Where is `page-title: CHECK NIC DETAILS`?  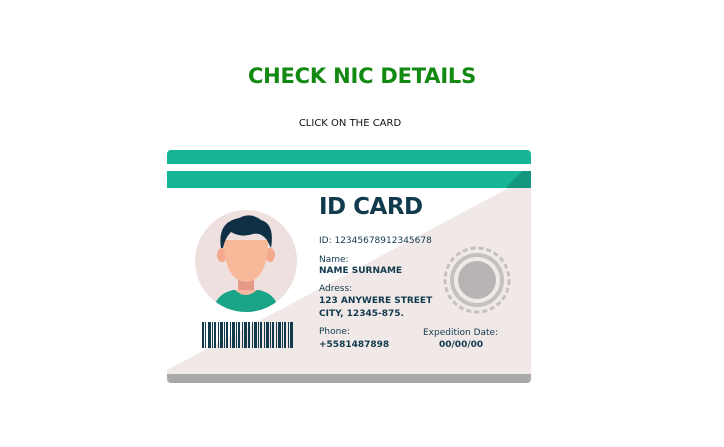 page-title: CHECK NIC DETAILS is located at coordinates (362, 76).